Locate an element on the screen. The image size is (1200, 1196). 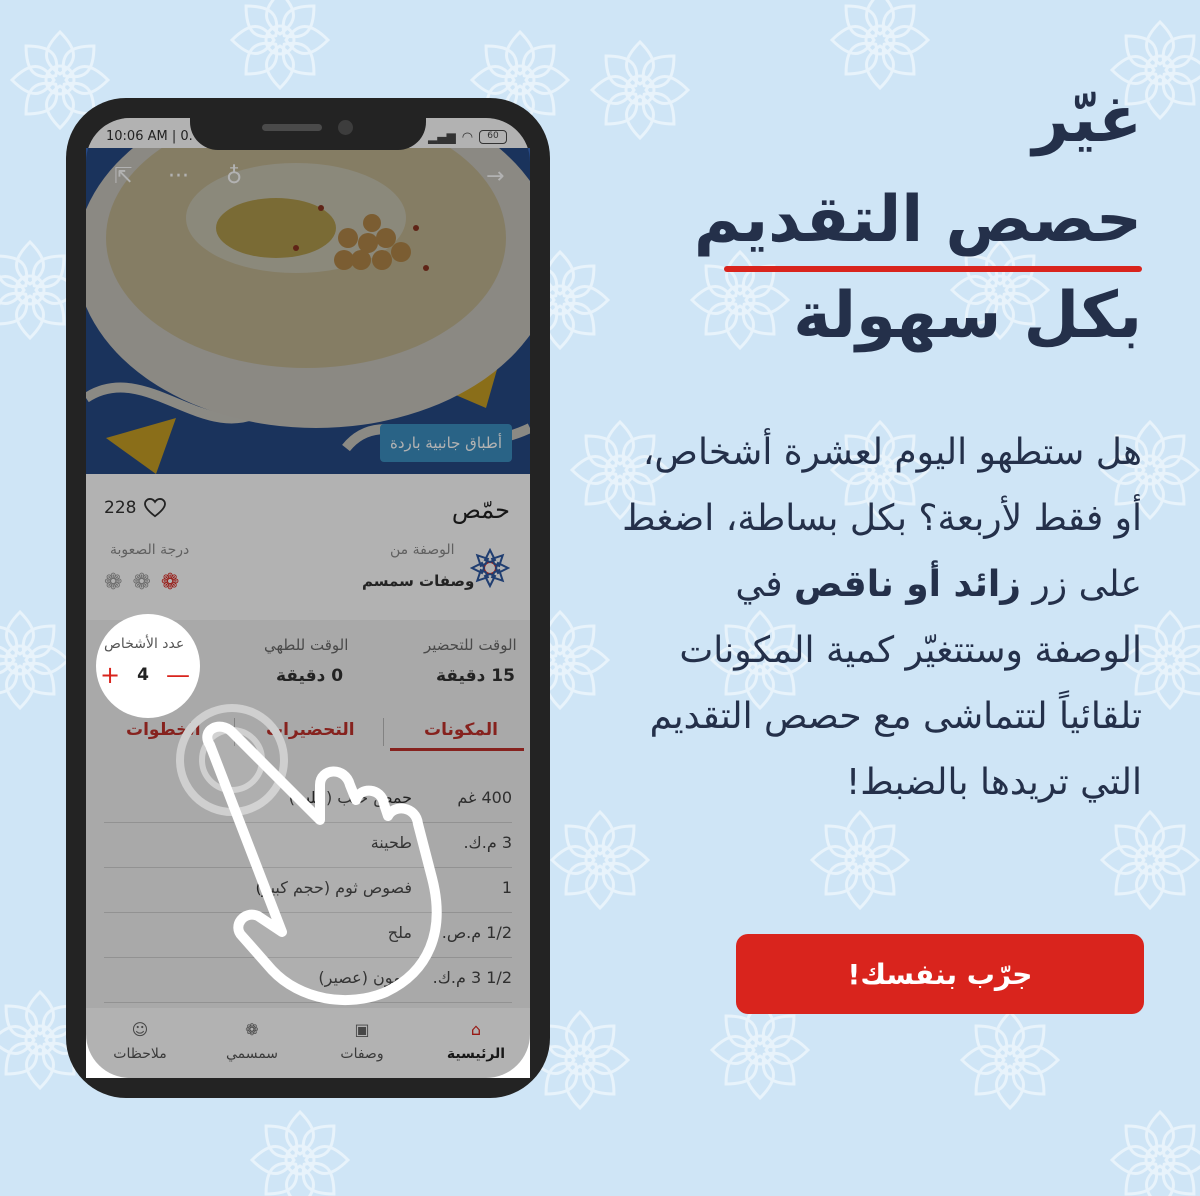
more-icon: ··· is located at coordinates (178, 176).